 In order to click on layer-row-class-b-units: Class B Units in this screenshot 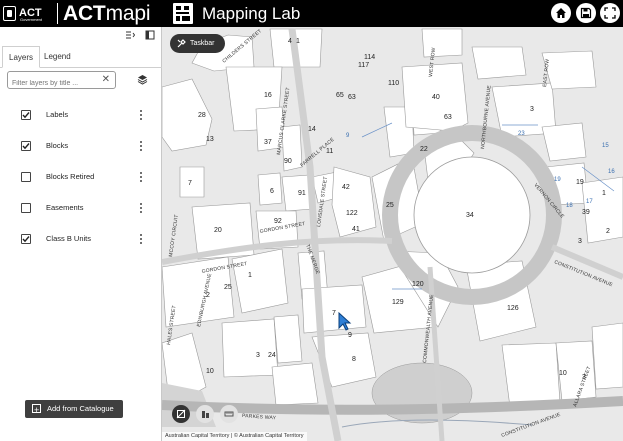, I will do `click(80, 239)`.